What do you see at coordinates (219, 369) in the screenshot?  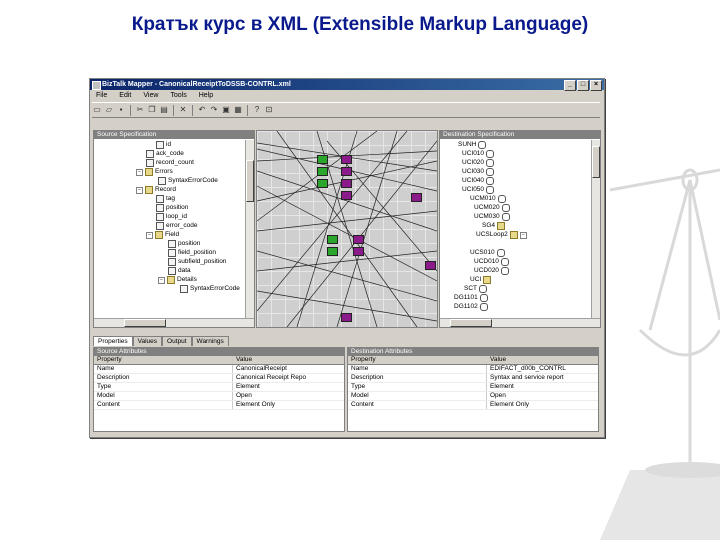 I see `table-row: Name CanonicalReceipt` at bounding box center [219, 369].